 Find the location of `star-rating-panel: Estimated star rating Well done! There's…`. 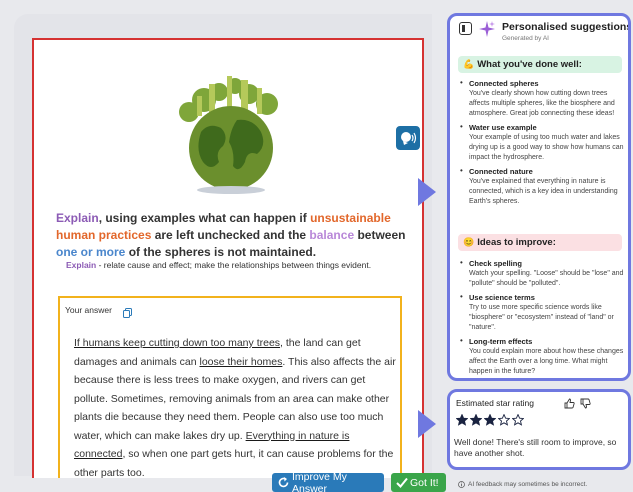

star-rating-panel: Estimated star rating Well done! There's… is located at coordinates (539, 429).